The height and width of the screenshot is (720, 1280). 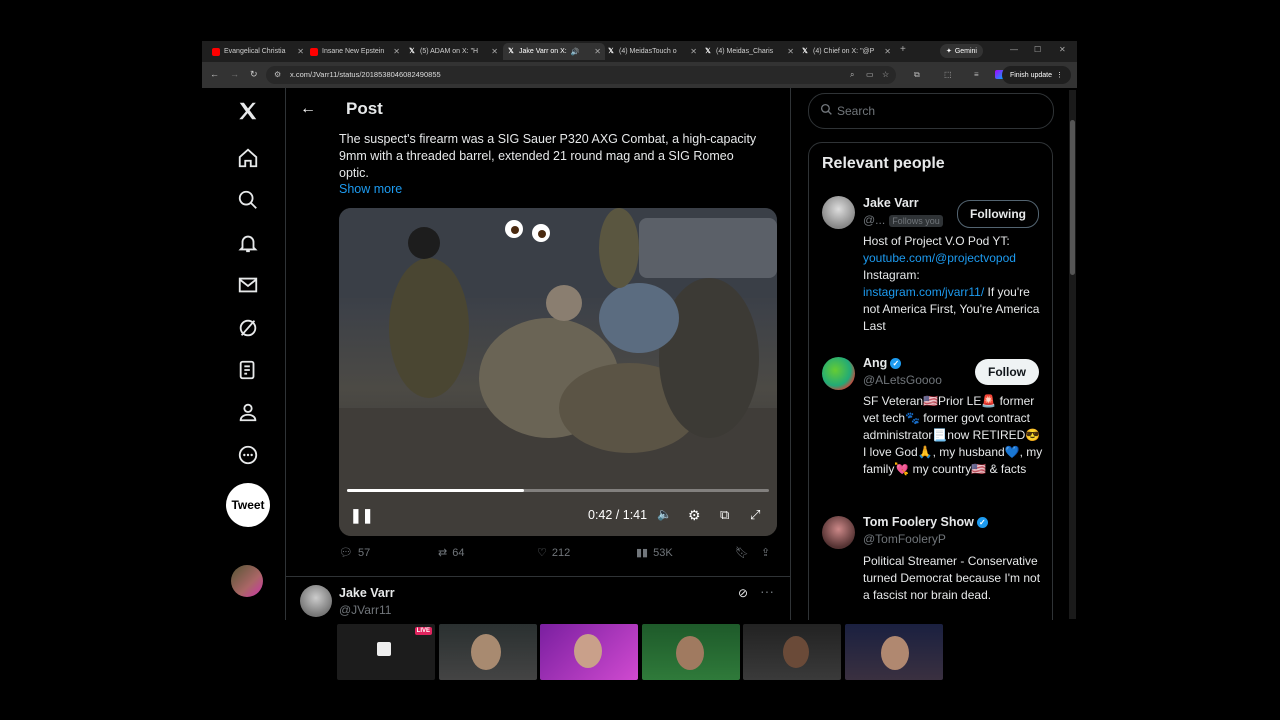 I want to click on more-circle-icon, so click(x=248, y=455).